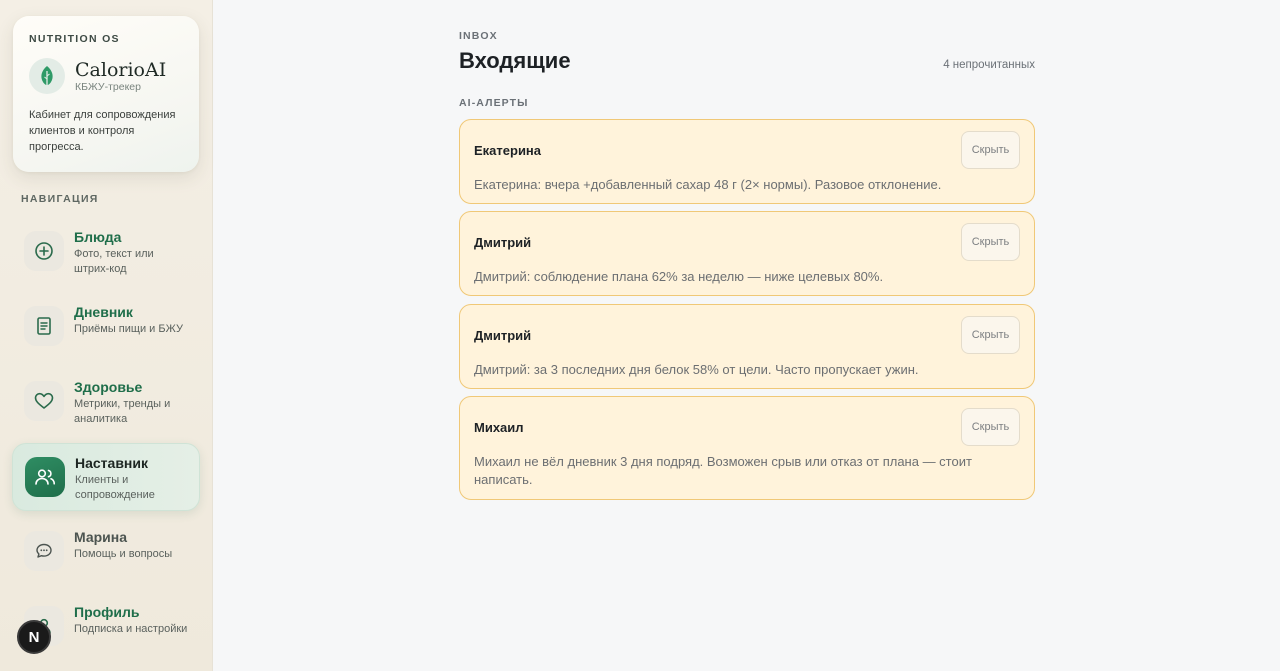 This screenshot has width=1280, height=671. I want to click on brand-subtitle: КБЖУ-трекер, so click(108, 86).